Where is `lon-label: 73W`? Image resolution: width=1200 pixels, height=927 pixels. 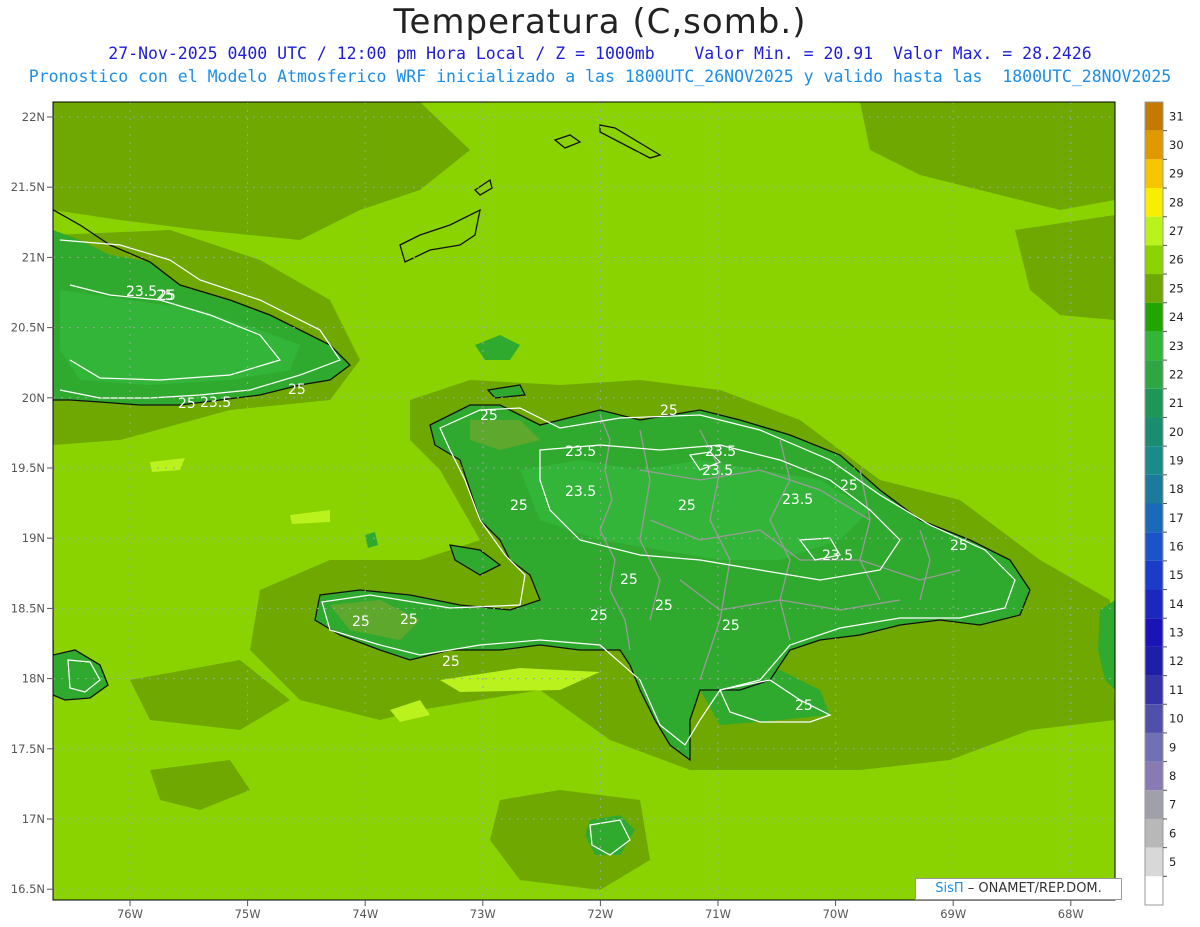 lon-label: 73W is located at coordinates (483, 914).